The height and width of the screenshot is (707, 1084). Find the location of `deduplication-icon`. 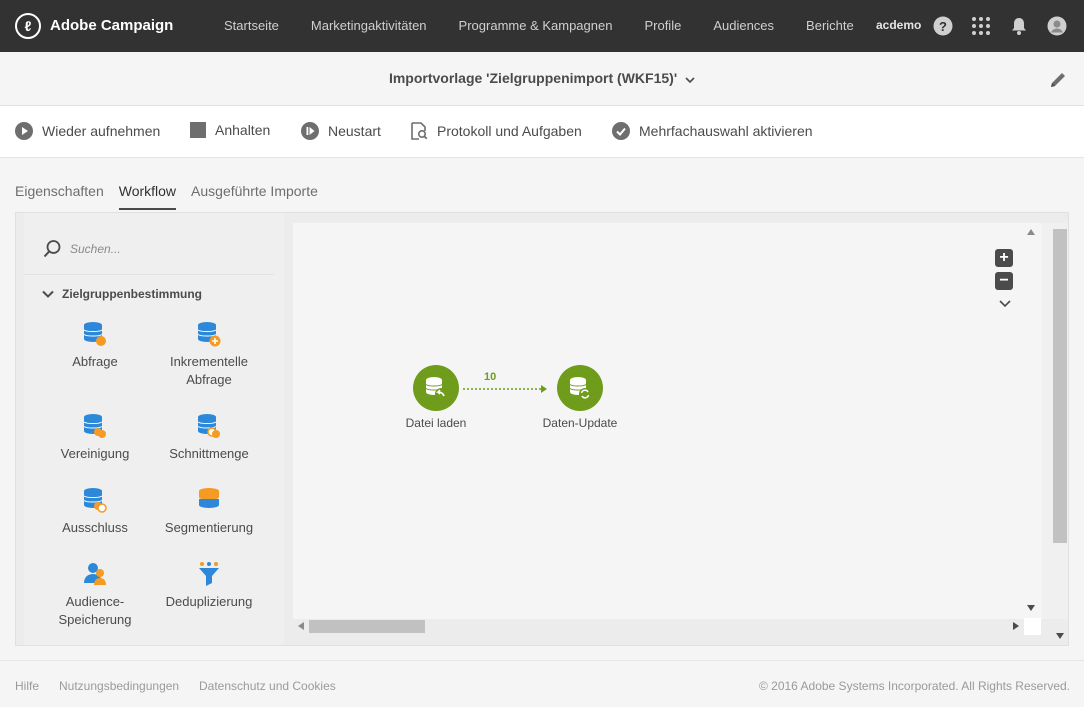

deduplication-icon is located at coordinates (209, 574).